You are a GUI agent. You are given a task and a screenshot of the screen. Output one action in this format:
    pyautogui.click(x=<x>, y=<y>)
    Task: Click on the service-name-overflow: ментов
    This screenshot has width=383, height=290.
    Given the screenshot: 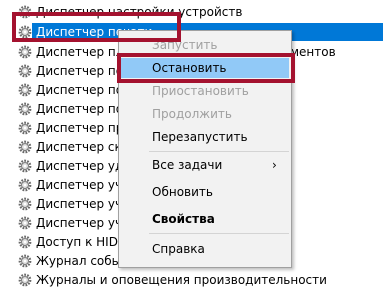 What is the action you would take?
    pyautogui.click(x=313, y=52)
    